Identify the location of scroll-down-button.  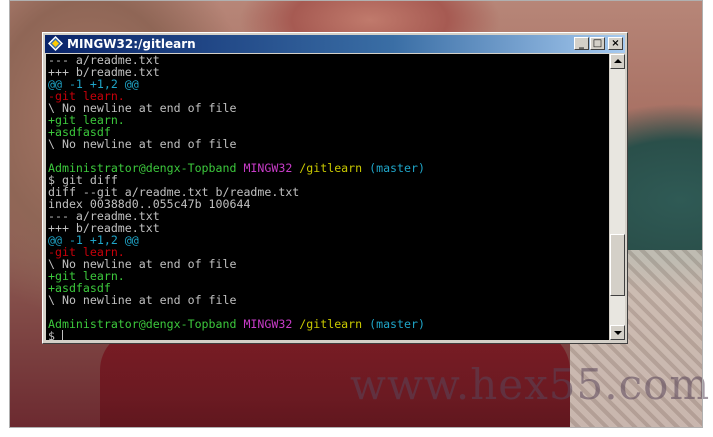
(617, 332).